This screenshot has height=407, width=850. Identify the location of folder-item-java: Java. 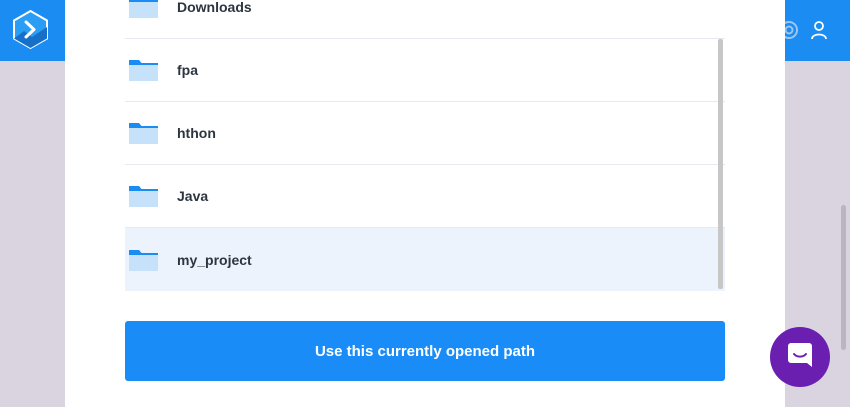
(425, 196).